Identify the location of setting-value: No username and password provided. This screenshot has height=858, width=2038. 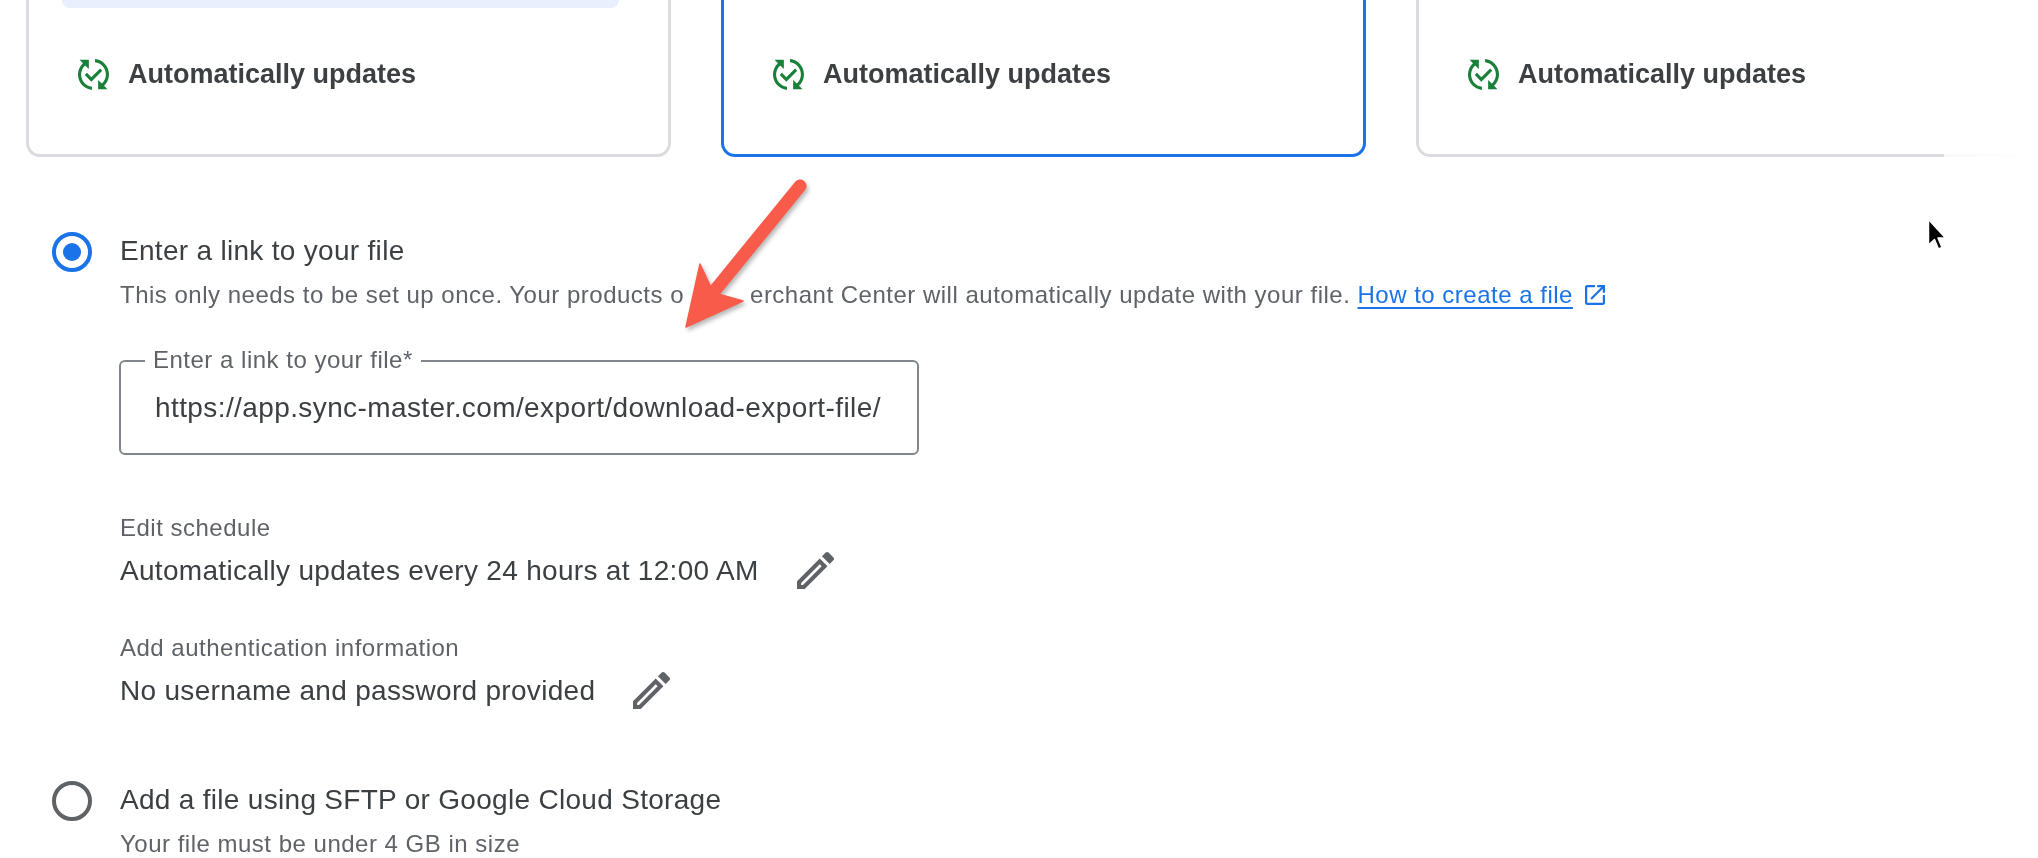
(358, 690).